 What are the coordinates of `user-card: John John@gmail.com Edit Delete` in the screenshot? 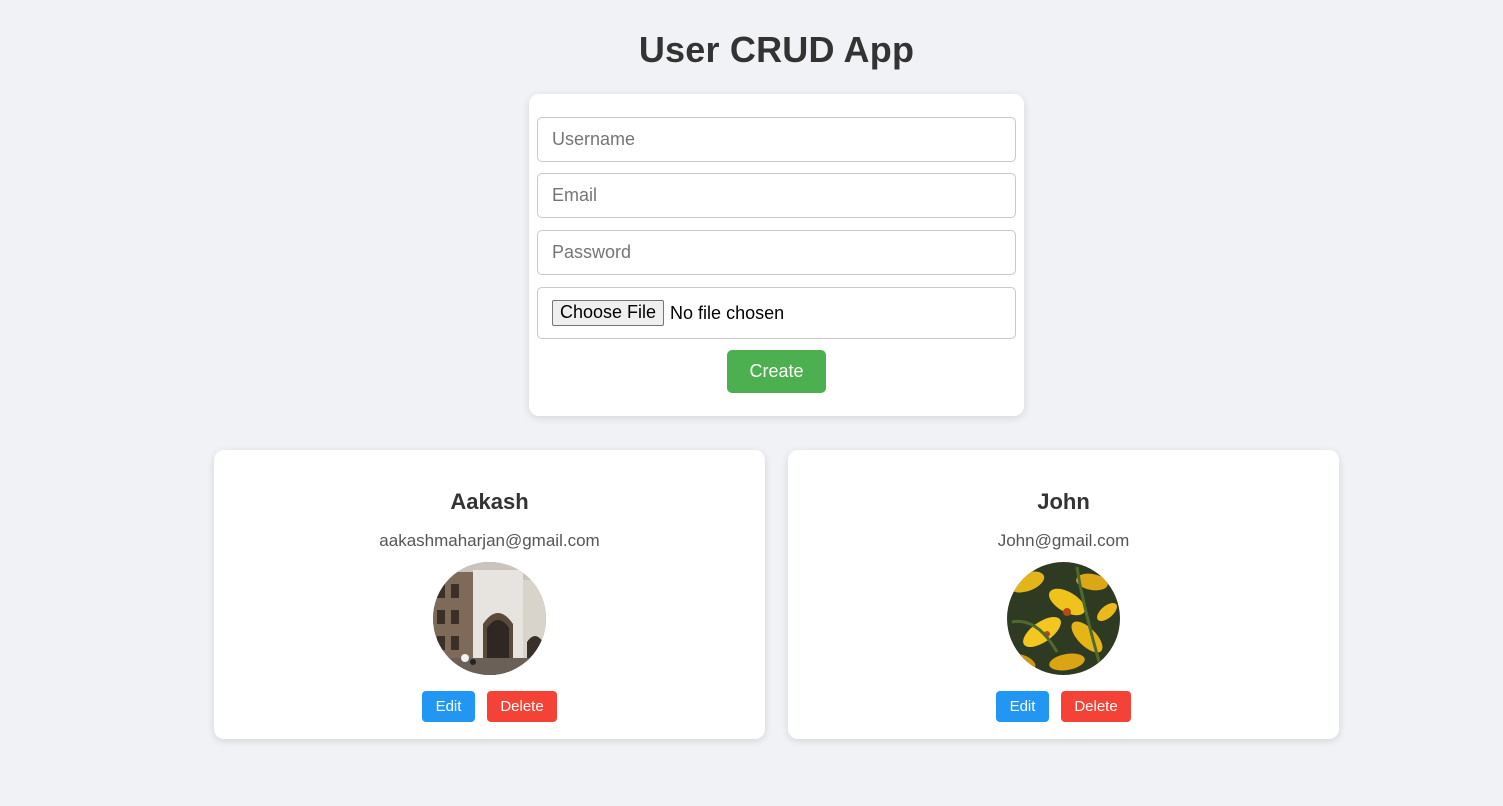 It's located at (1063, 594).